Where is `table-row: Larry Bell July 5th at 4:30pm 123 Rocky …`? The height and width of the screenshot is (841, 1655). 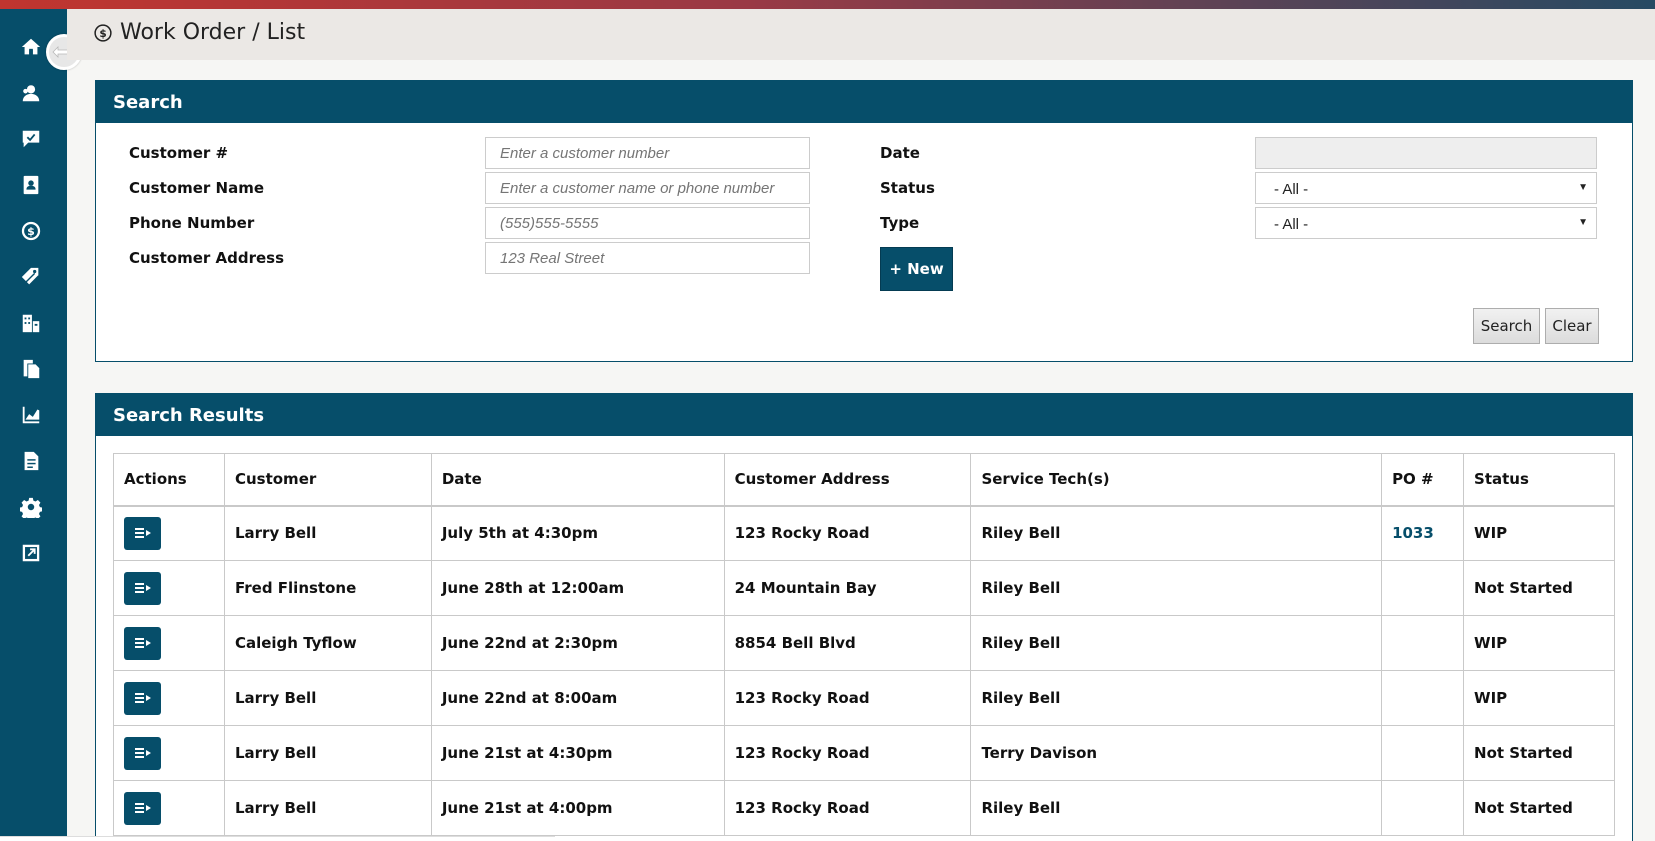 table-row: Larry Bell July 5th at 4:30pm 123 Rocky … is located at coordinates (864, 533).